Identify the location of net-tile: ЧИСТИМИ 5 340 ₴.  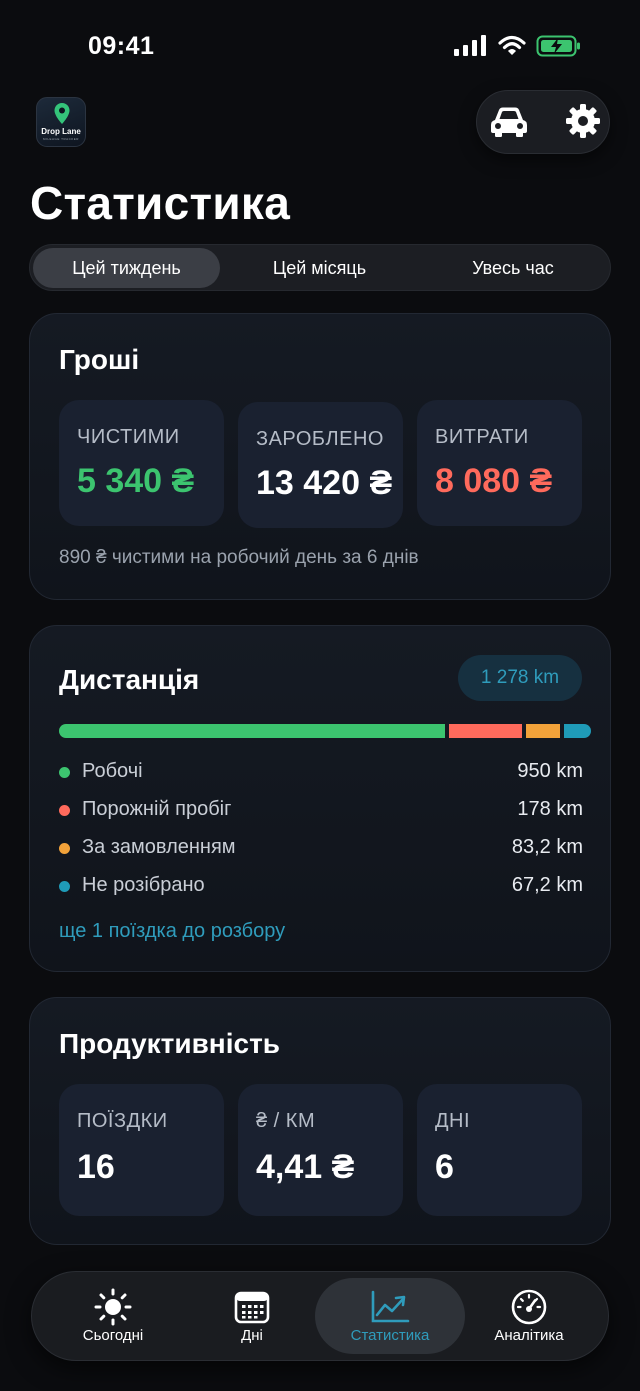
(141, 463).